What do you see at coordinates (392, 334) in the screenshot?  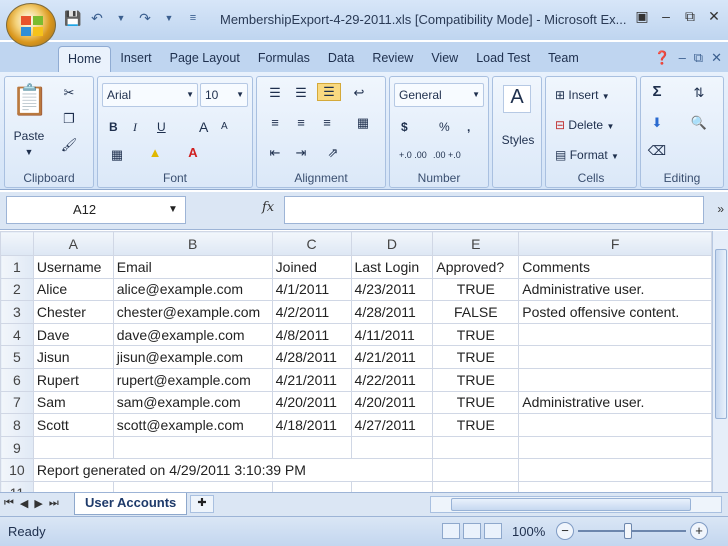 I see `cell: 4/11/2011` at bounding box center [392, 334].